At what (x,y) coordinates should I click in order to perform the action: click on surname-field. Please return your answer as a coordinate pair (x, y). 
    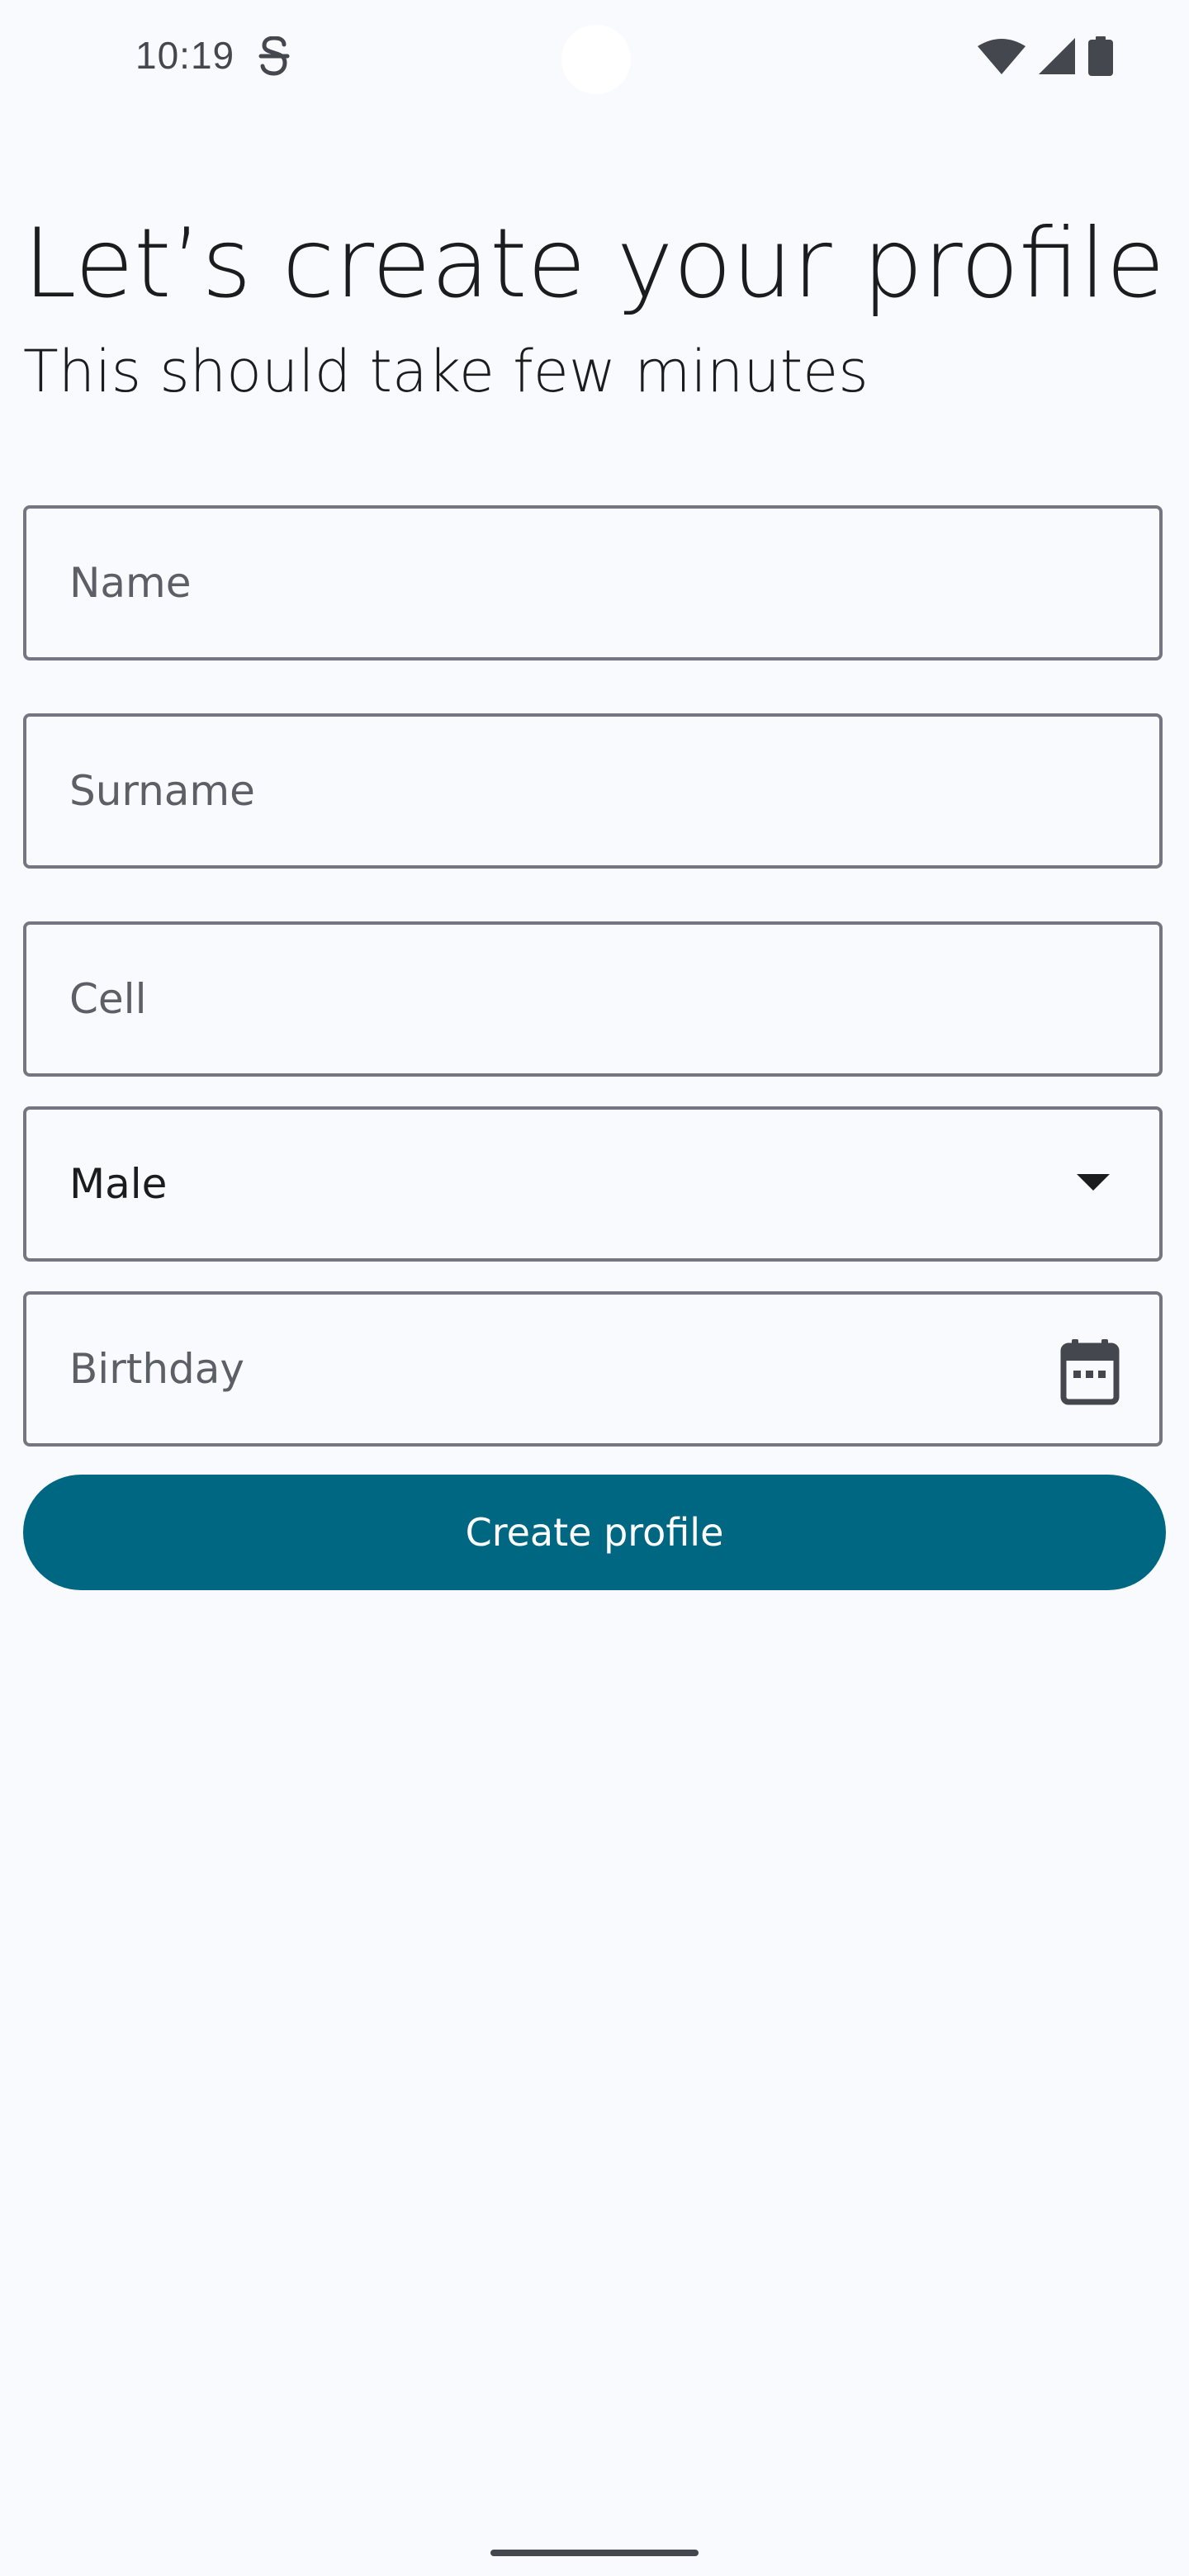
    Looking at the image, I should click on (593, 791).